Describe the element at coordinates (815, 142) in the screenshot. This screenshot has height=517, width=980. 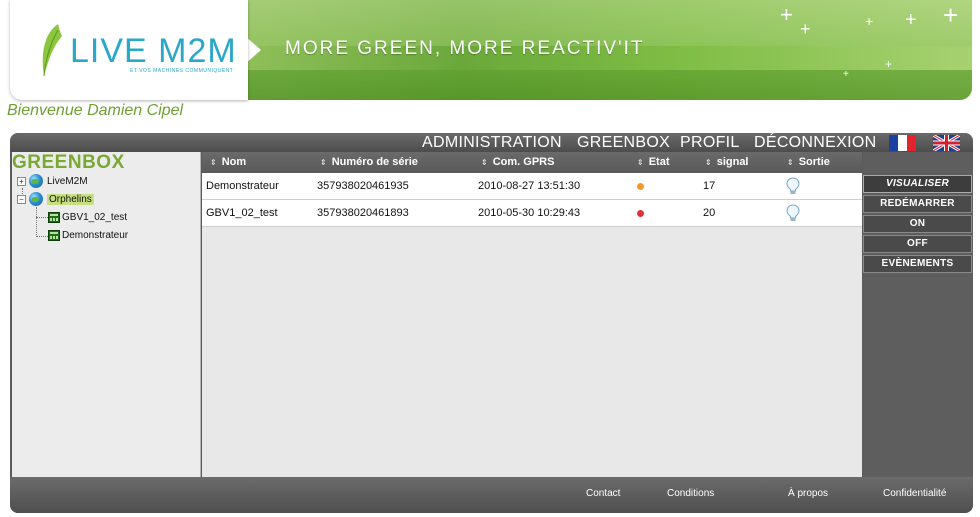
I see `nav-deconnexion: DÉCONNEXION` at that location.